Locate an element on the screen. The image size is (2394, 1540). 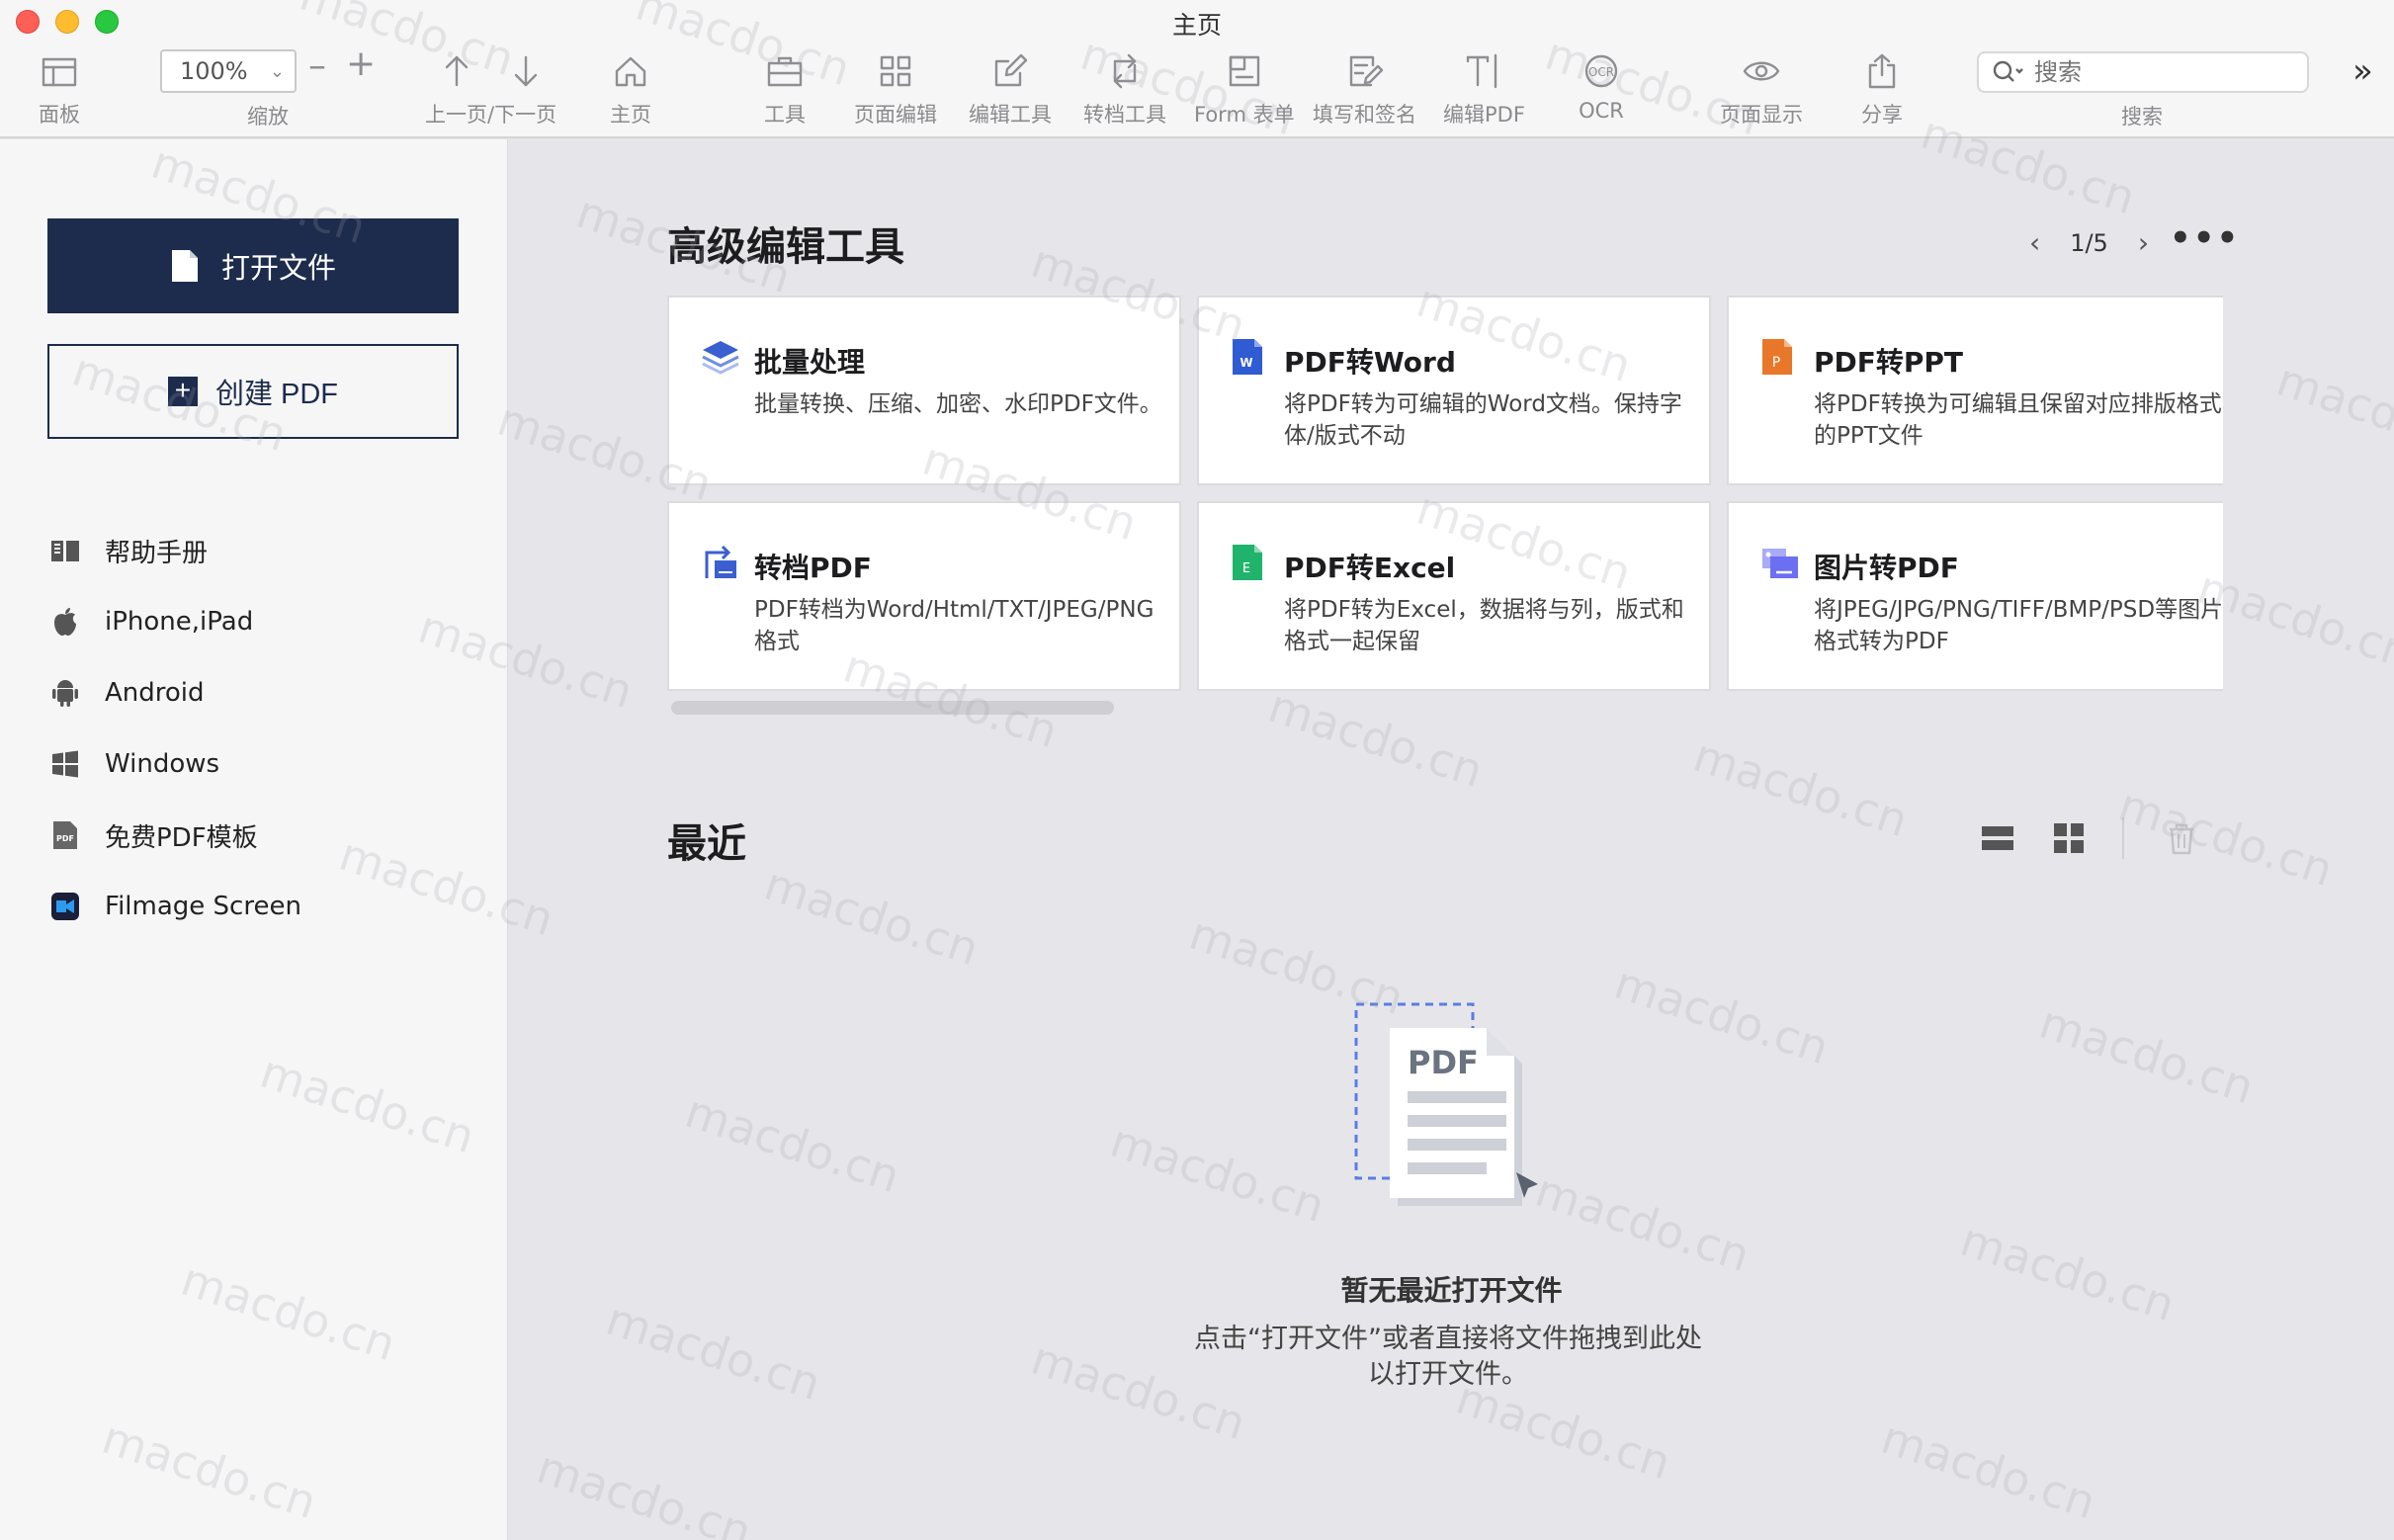
page-display-label: 页面显示 is located at coordinates (1761, 115).